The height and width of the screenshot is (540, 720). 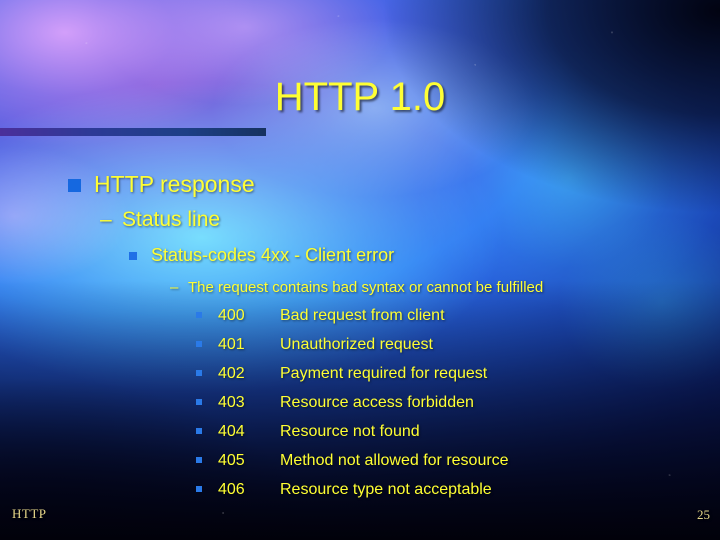 I want to click on status-code-row: 404 Resource not found, so click(x=352, y=431).